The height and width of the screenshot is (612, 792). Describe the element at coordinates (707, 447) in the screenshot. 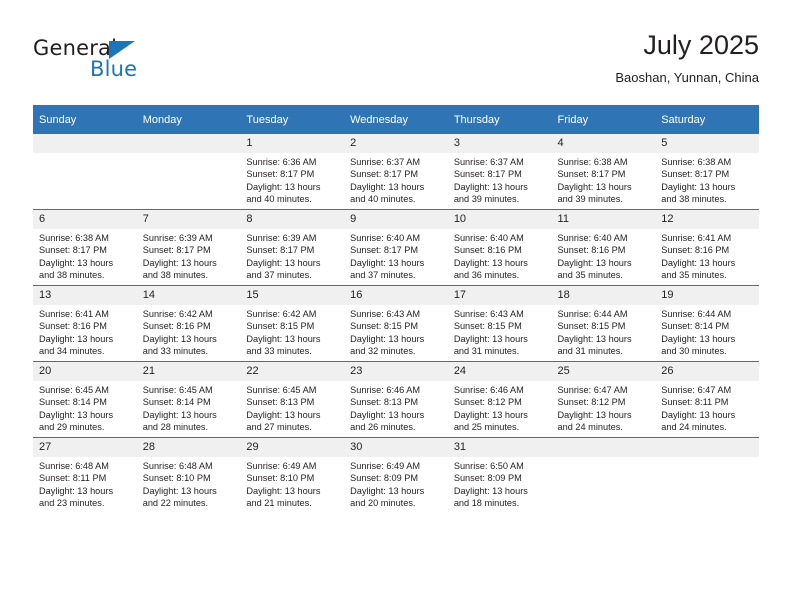

I see `day-number` at that location.